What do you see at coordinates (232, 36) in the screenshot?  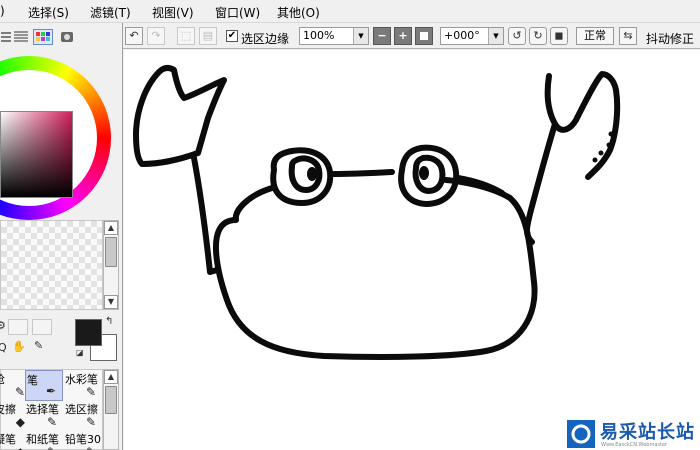 I see `selection-edge-checkbox: ✔` at bounding box center [232, 36].